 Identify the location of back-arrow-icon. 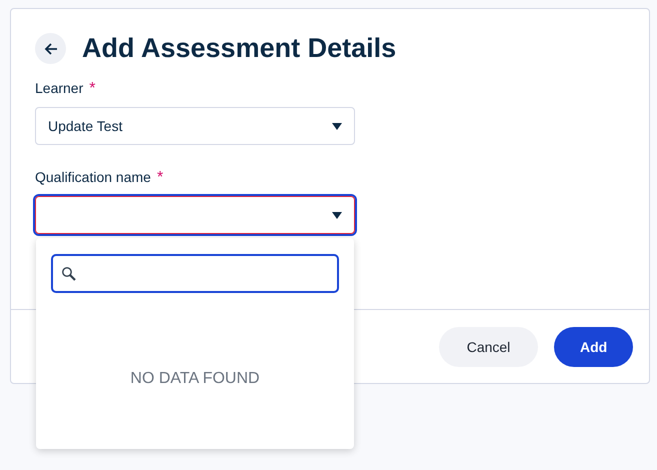
(50, 48).